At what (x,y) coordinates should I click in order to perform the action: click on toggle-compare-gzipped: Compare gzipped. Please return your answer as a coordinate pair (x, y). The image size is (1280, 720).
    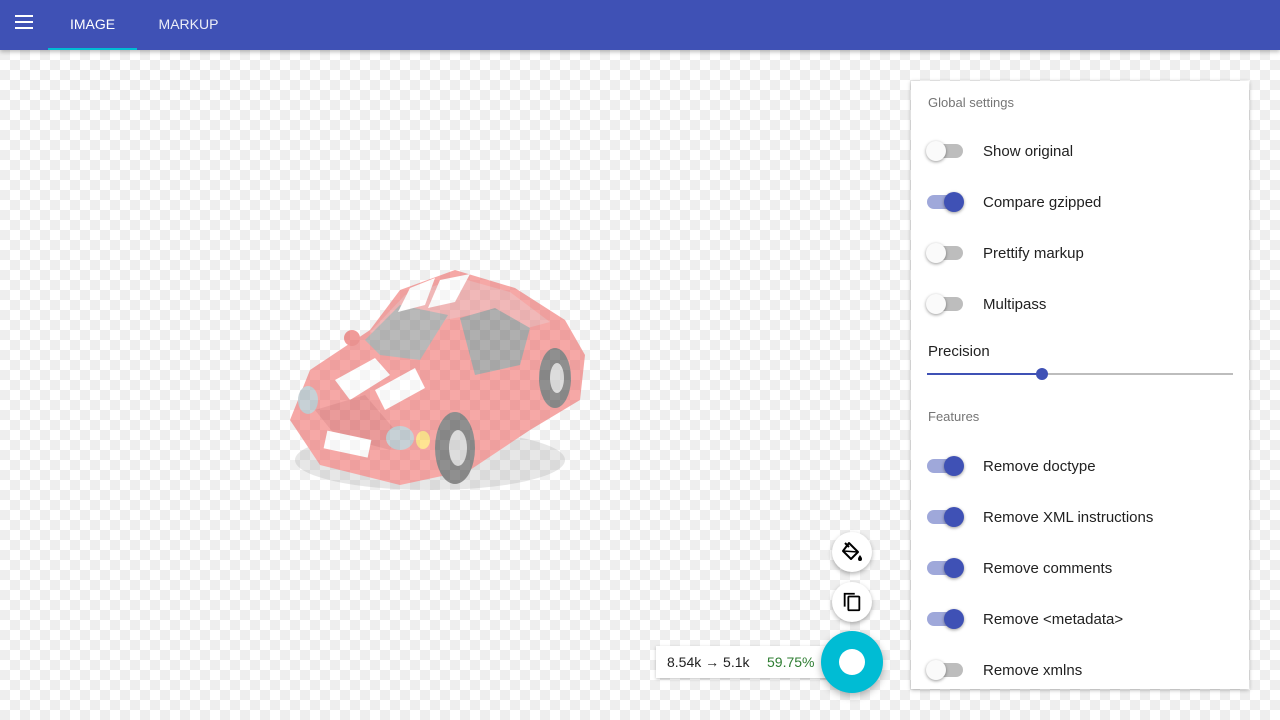
    Looking at the image, I should click on (1082, 203).